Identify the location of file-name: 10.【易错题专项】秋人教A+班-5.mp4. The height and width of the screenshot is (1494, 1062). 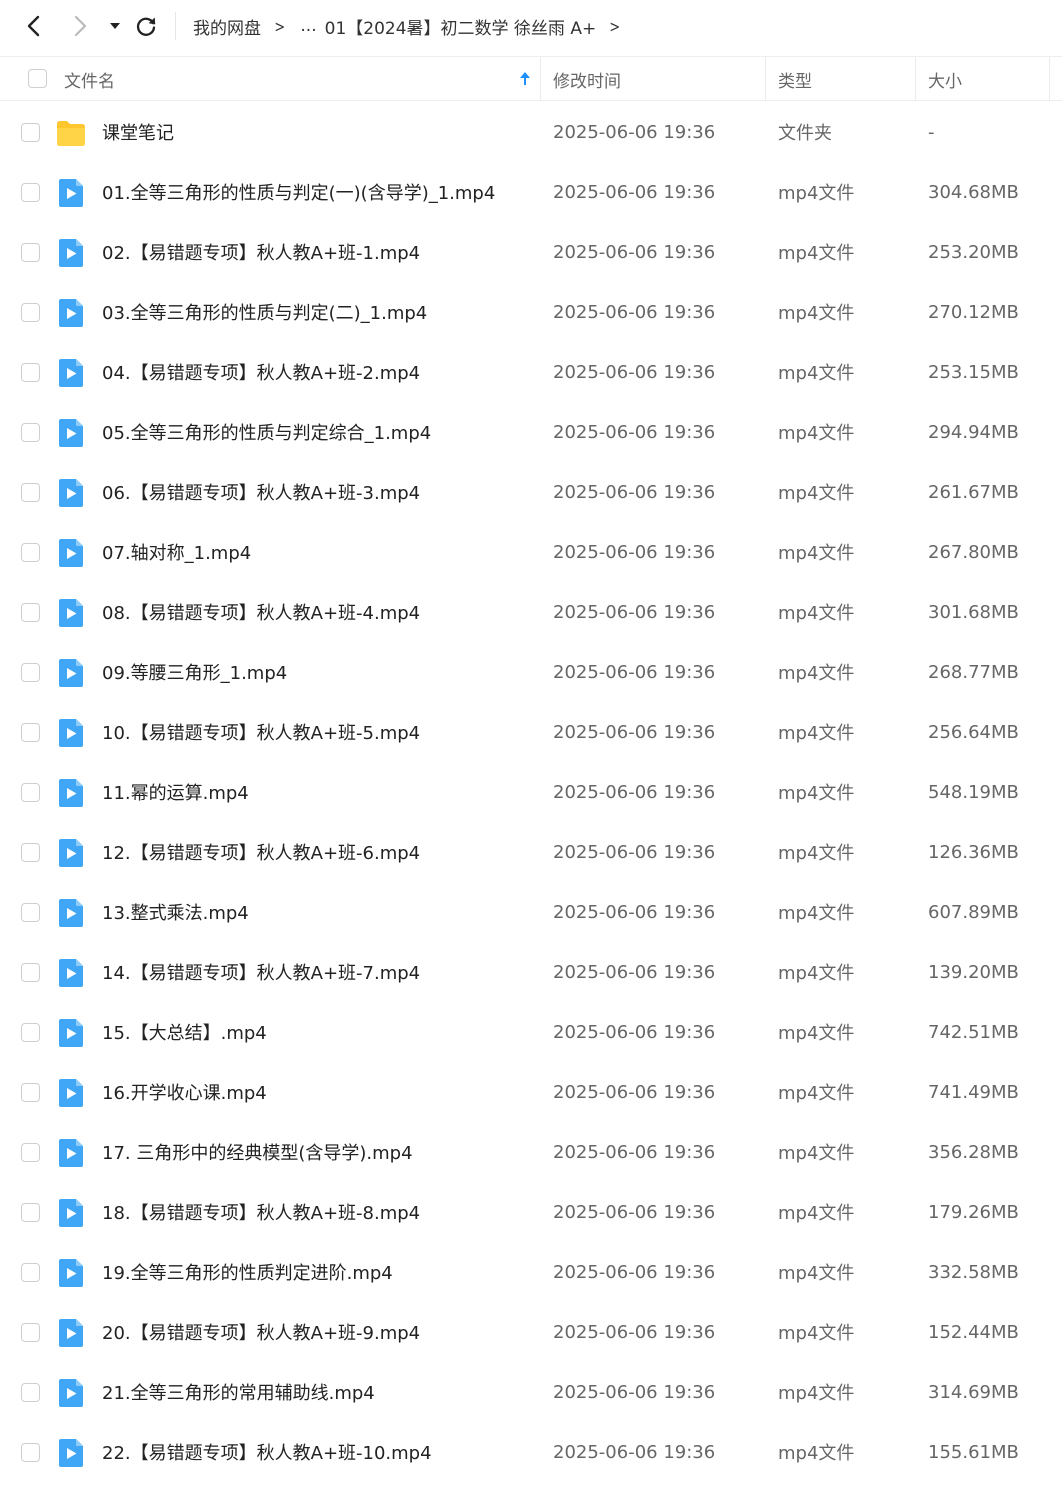
(261, 732).